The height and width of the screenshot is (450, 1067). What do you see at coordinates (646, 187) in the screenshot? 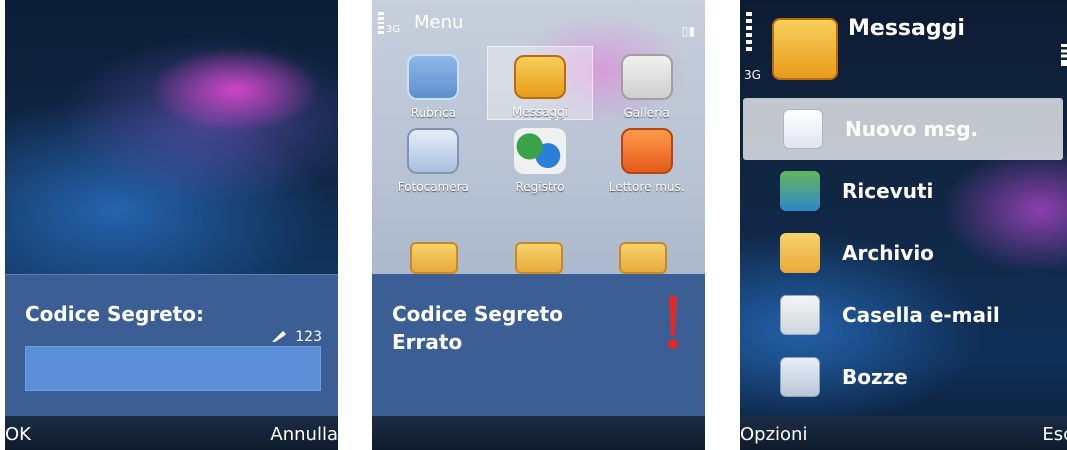
I see `grid-item-label: Lettore mus.` at bounding box center [646, 187].